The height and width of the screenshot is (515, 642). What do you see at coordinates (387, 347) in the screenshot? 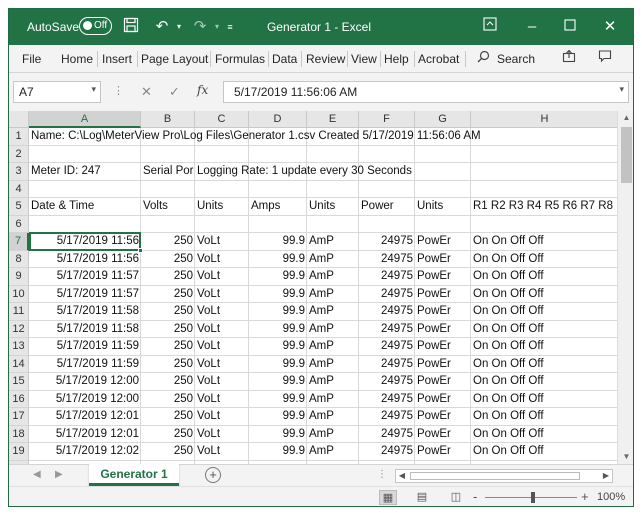
I see `cell-f13: 24975` at bounding box center [387, 347].